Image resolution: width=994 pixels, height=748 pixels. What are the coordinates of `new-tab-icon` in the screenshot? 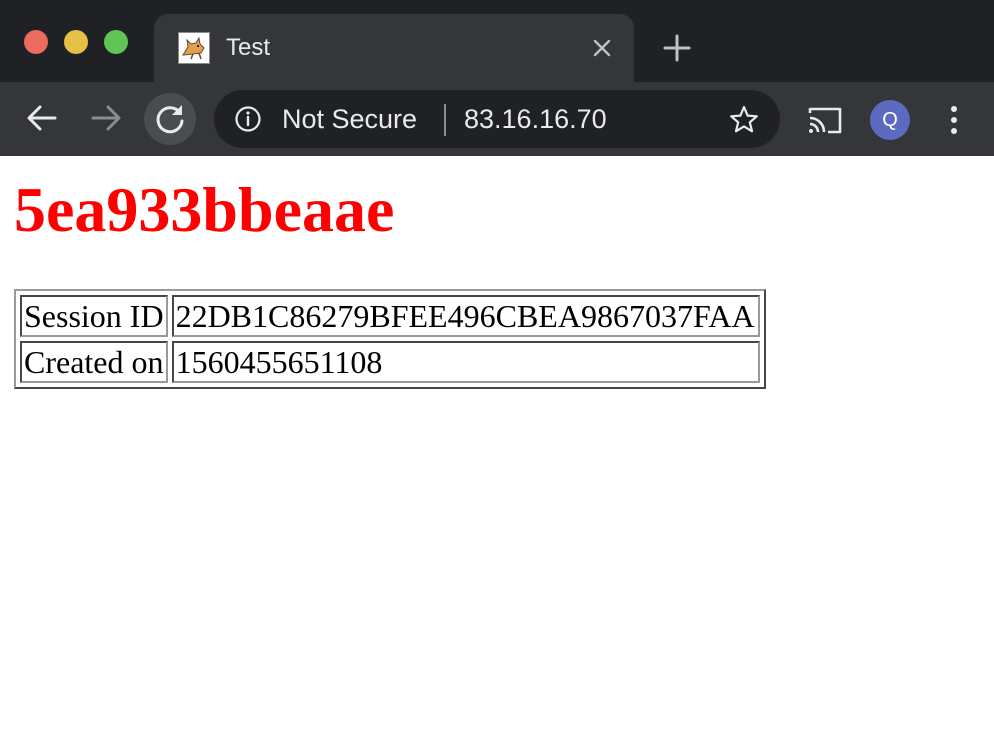 It's located at (677, 48).